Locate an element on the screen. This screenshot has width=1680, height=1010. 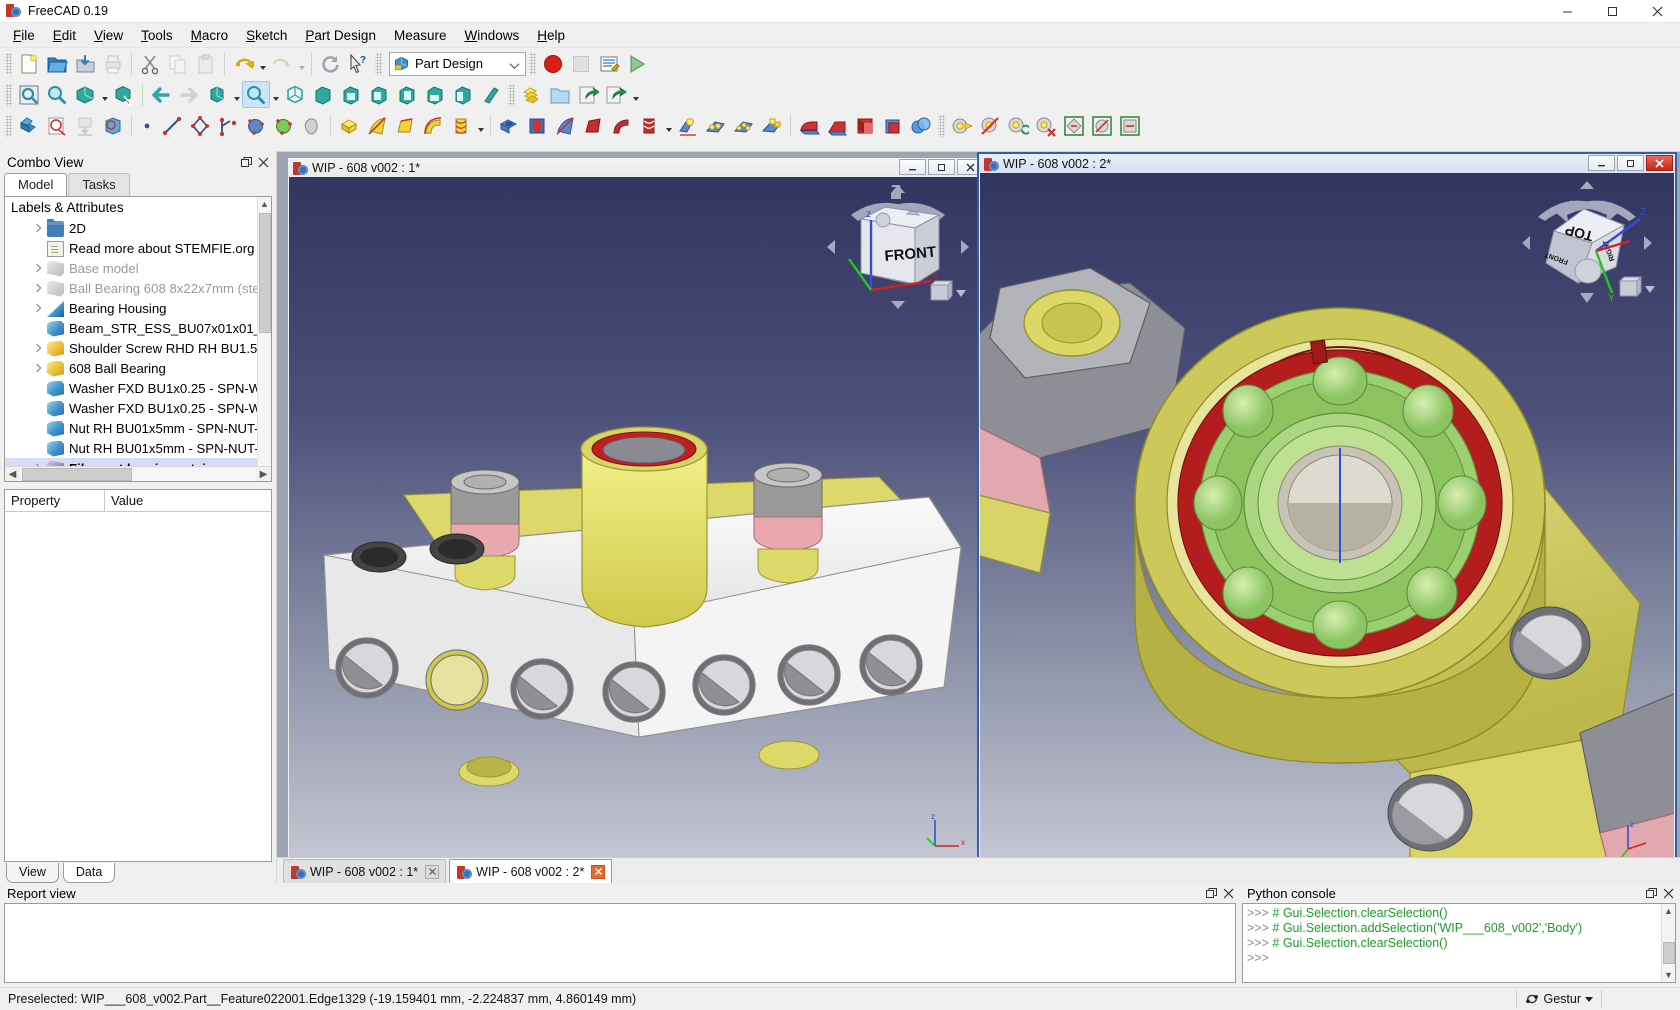
menu-help: Help is located at coordinates (551, 35).